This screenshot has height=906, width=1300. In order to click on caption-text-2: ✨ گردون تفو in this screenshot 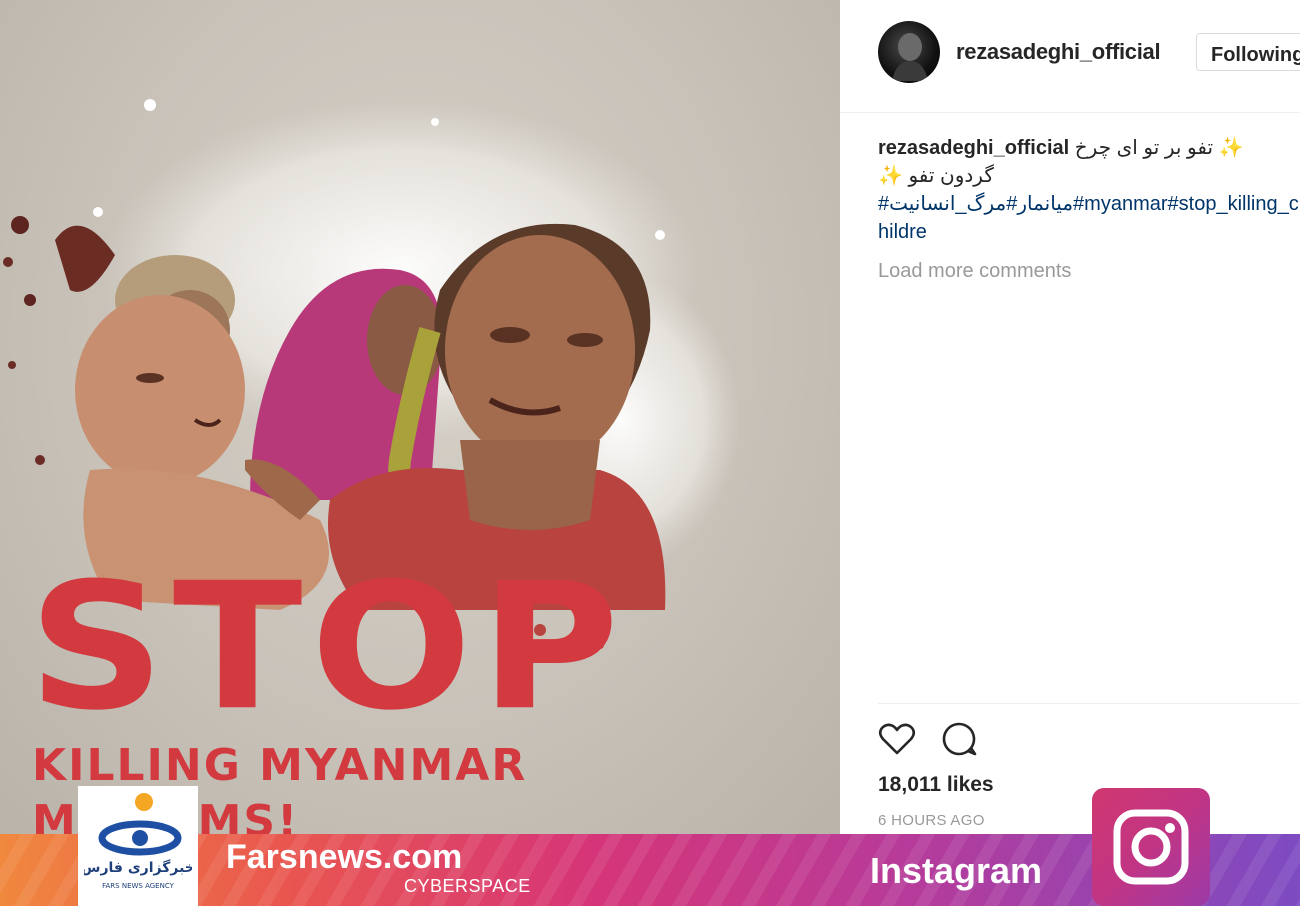, I will do `click(936, 176)`.